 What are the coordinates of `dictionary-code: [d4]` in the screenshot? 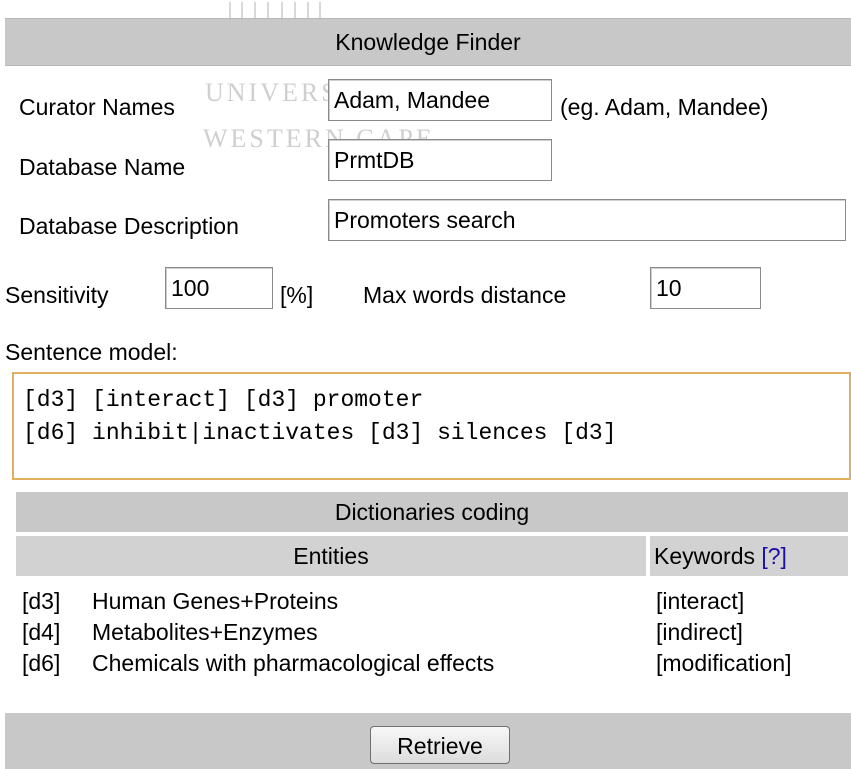 It's located at (41, 632).